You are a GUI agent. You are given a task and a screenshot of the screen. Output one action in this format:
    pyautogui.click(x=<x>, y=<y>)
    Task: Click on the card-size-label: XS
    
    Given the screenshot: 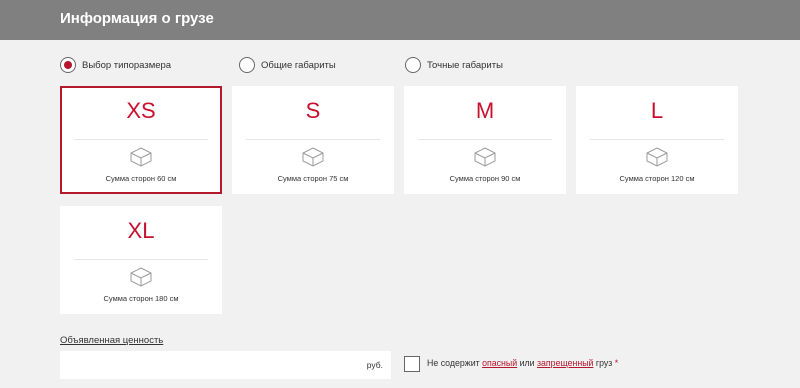 What is the action you would take?
    pyautogui.click(x=141, y=110)
    